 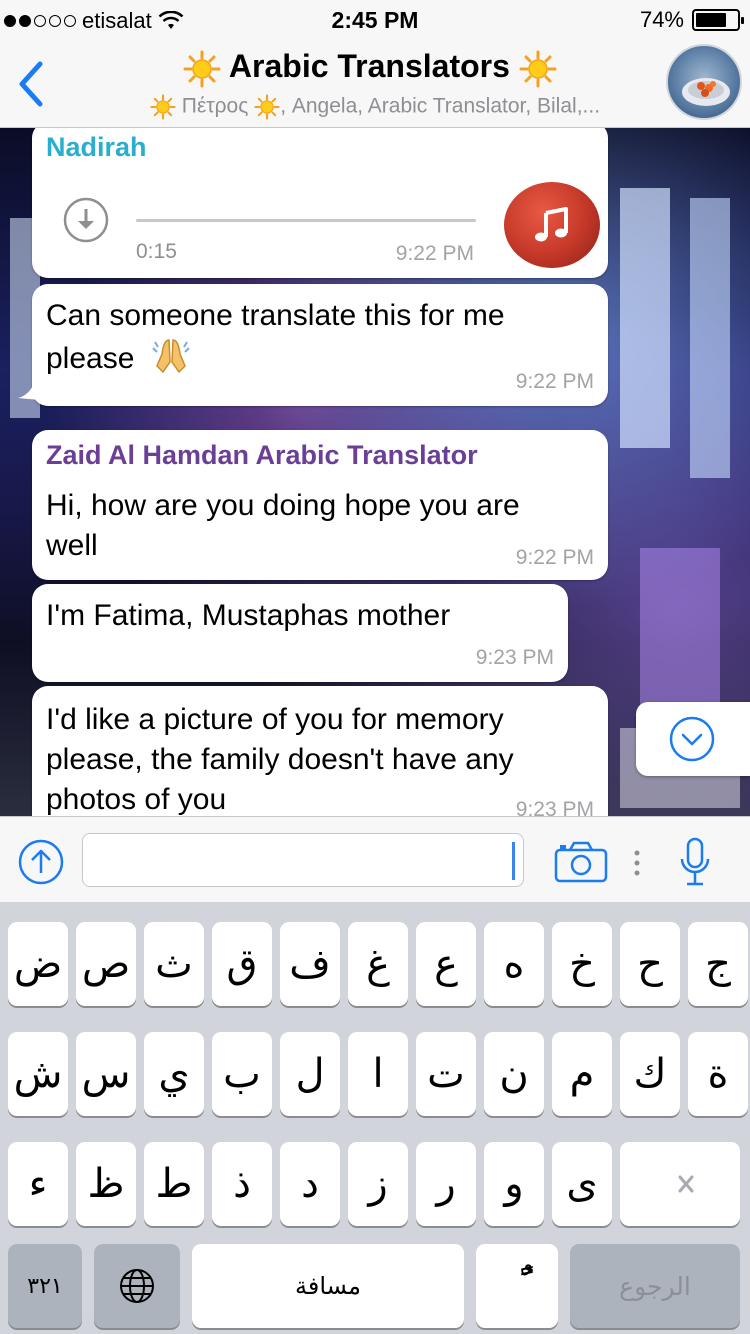 I want to click on keyboard-key: ز, so click(x=378, y=1184).